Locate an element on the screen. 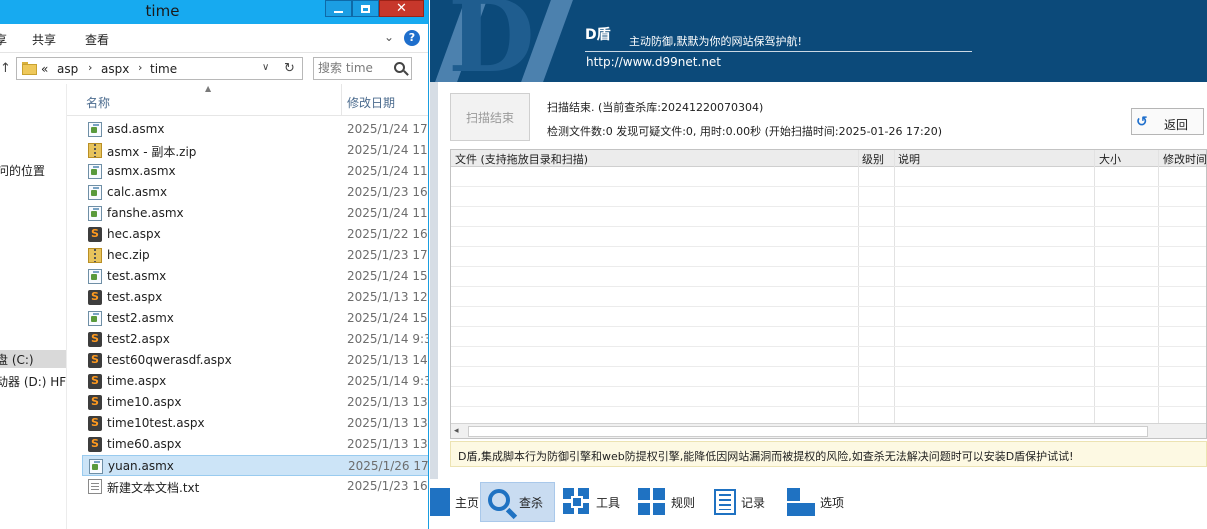 This screenshot has width=1207, height=529. rules-grid-icon is located at coordinates (652, 502).